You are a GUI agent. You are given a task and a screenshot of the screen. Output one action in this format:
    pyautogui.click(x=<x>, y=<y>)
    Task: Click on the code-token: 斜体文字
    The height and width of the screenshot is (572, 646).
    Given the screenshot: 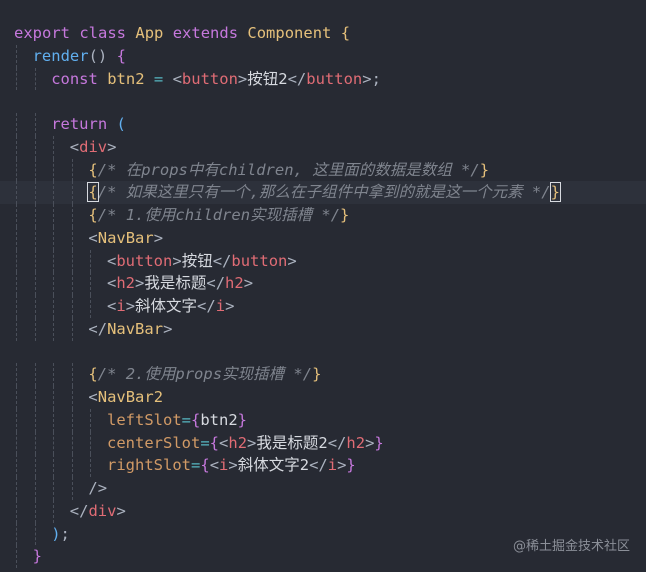 What is the action you would take?
    pyautogui.click(x=166, y=306)
    